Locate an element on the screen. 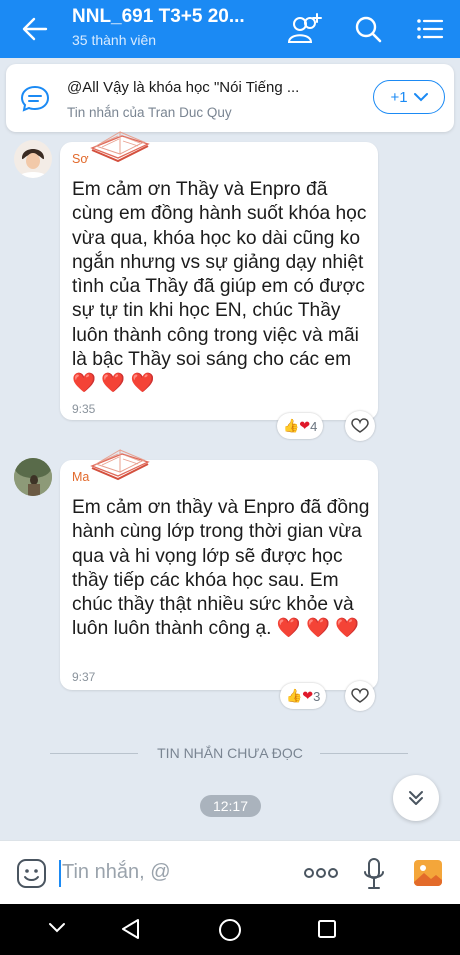 The image size is (460, 955). more-options-icon is located at coordinates (321, 873).